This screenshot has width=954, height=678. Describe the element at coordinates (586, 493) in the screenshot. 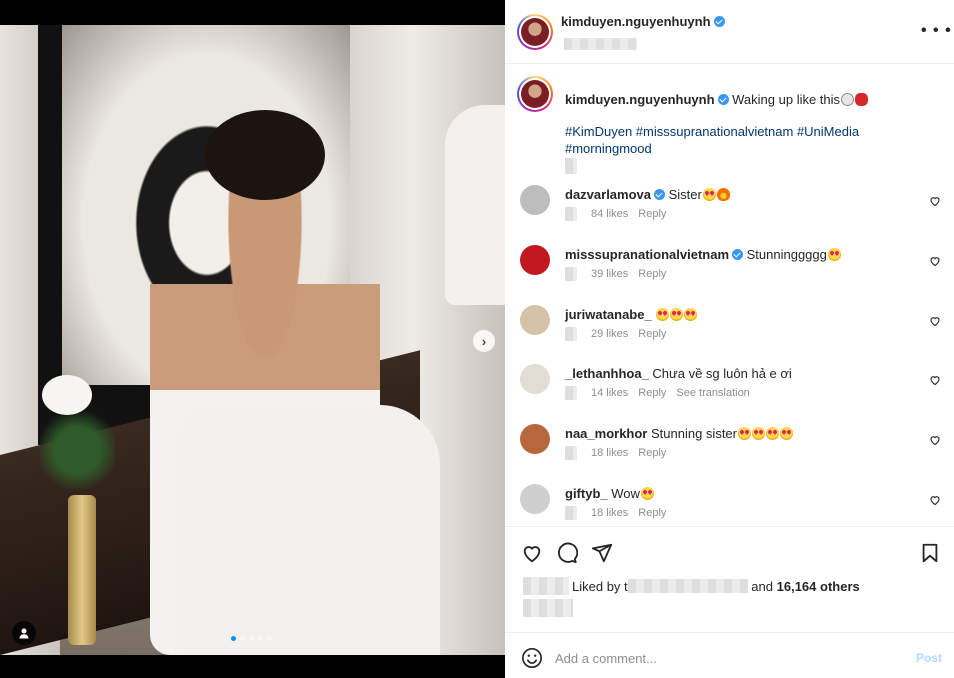

I see `commenter-username: giftyb_` at that location.